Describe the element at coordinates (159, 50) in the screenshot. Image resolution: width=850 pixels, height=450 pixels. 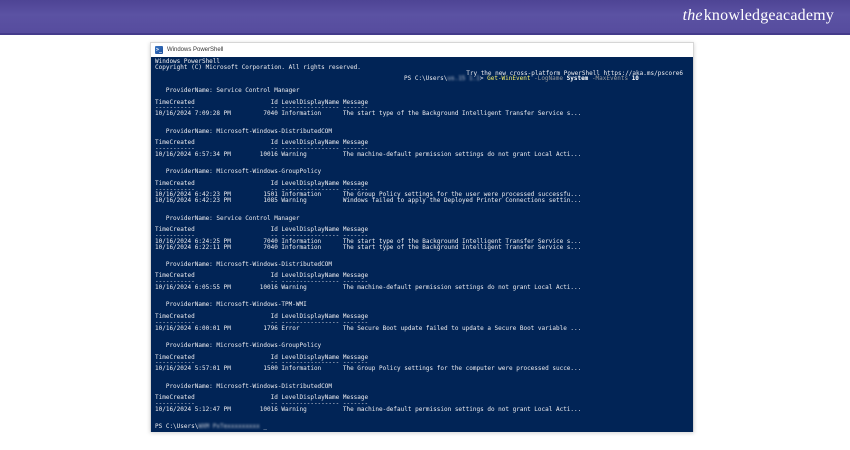
I see `powershell-icon: >_` at that location.